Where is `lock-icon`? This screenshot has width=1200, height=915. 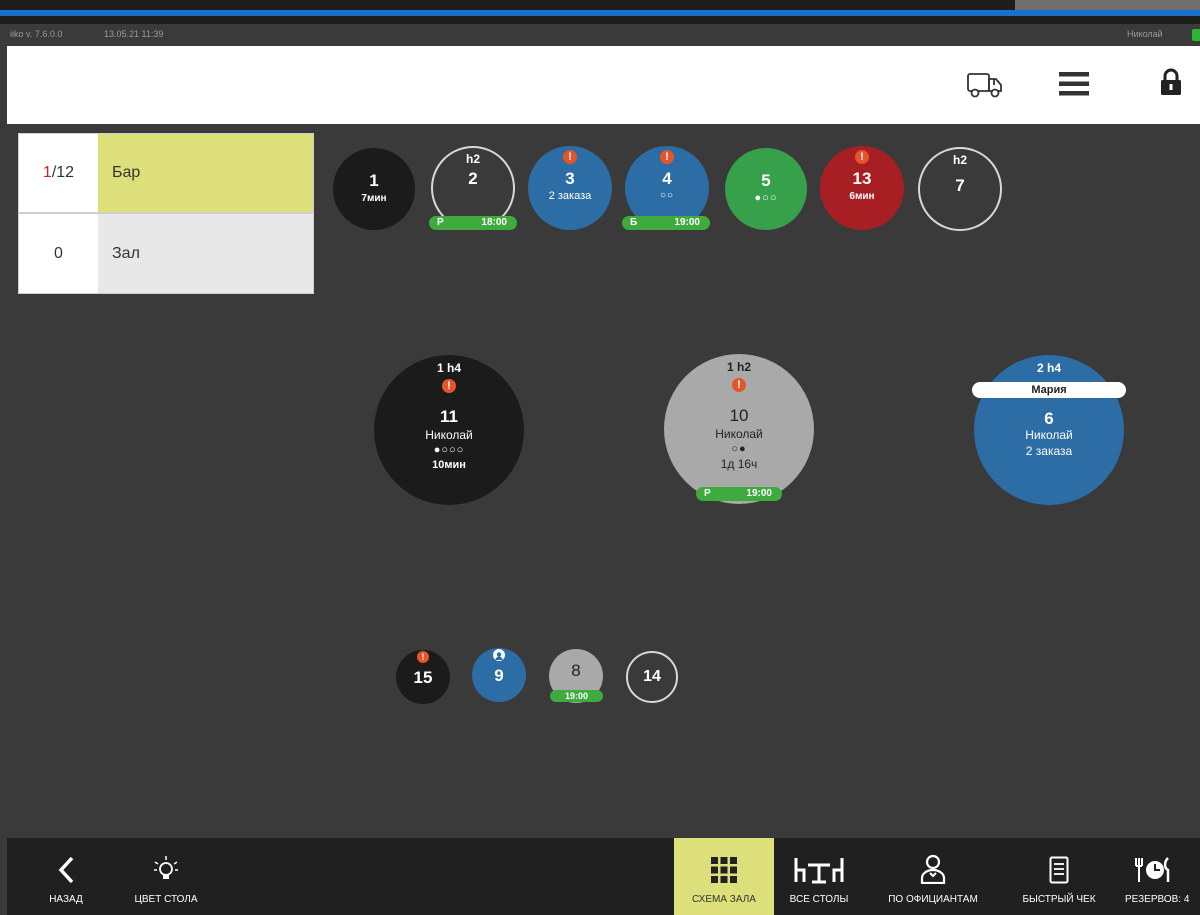
lock-icon is located at coordinates (1171, 84).